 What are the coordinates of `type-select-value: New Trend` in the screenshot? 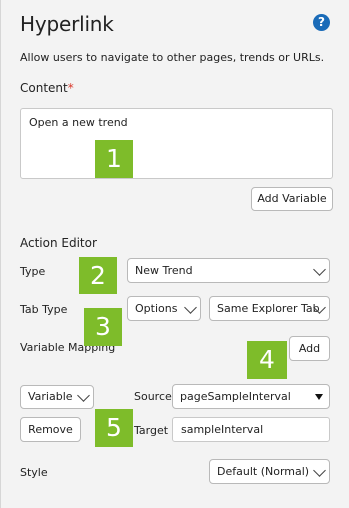 It's located at (164, 270).